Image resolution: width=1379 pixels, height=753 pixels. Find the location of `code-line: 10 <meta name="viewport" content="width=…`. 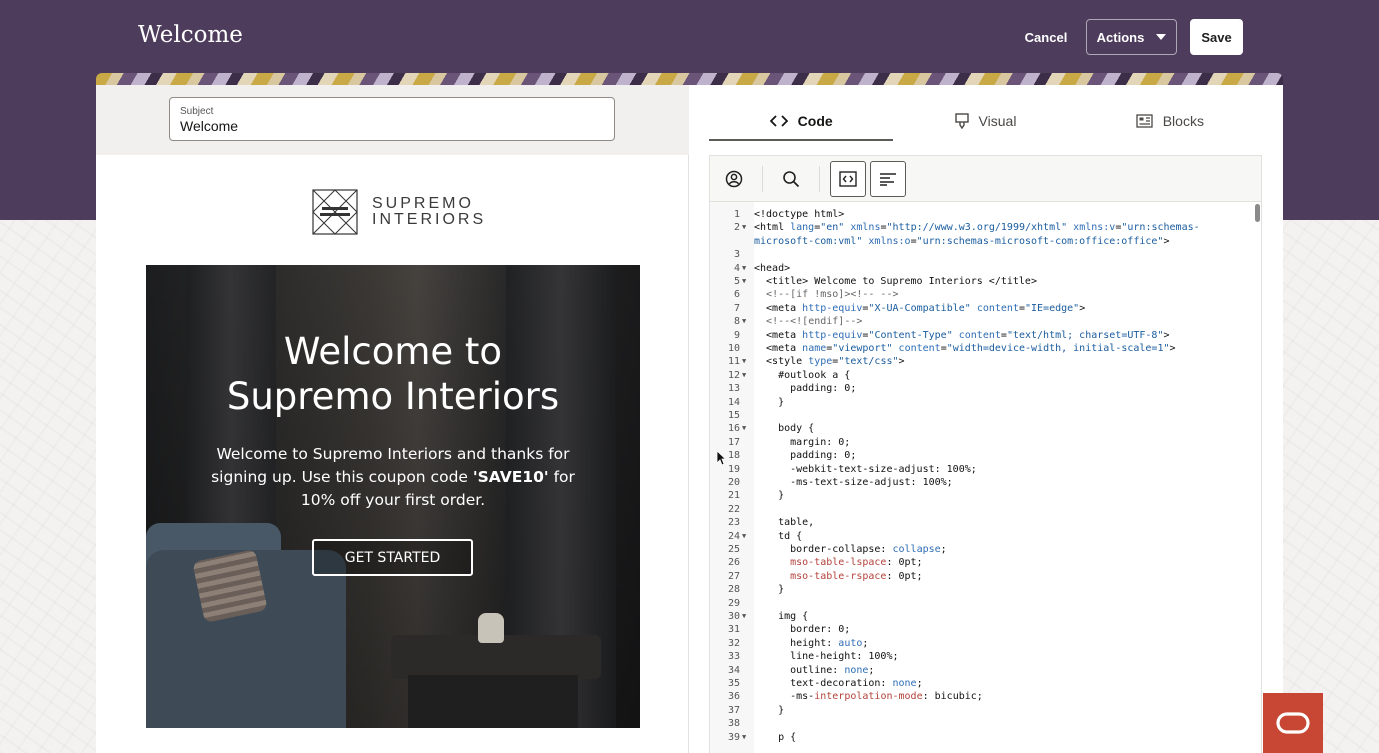

code-line: 10 <meta name="viewport" content="width=… is located at coordinates (980, 348).